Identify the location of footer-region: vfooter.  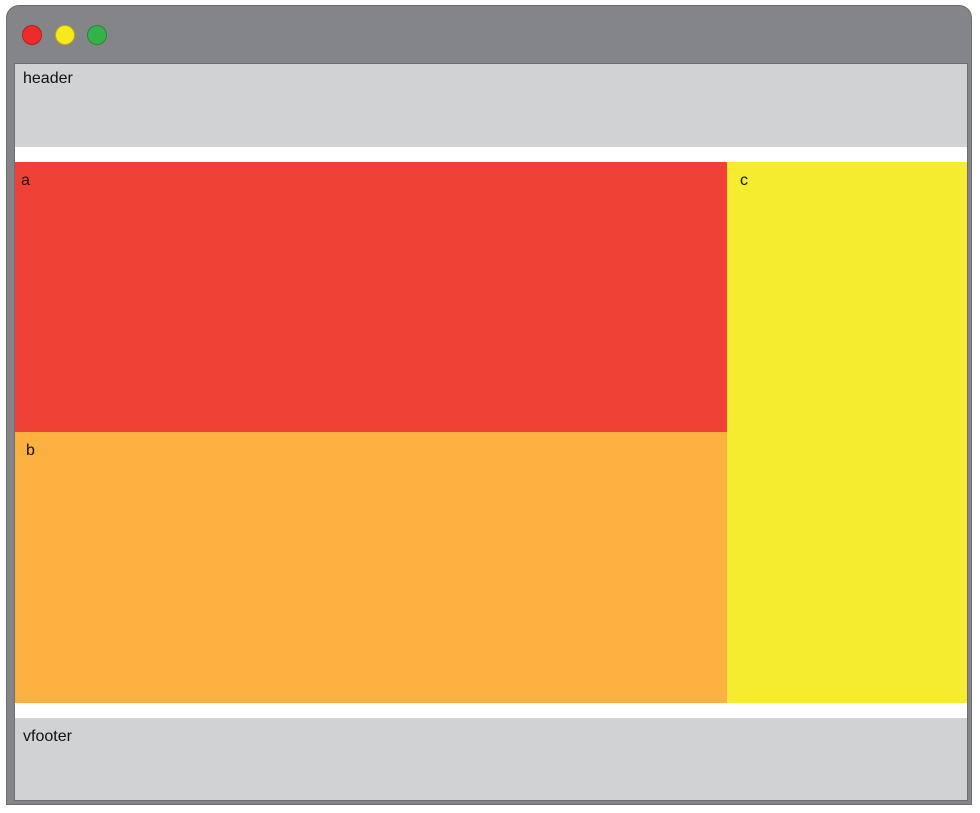
(491, 759).